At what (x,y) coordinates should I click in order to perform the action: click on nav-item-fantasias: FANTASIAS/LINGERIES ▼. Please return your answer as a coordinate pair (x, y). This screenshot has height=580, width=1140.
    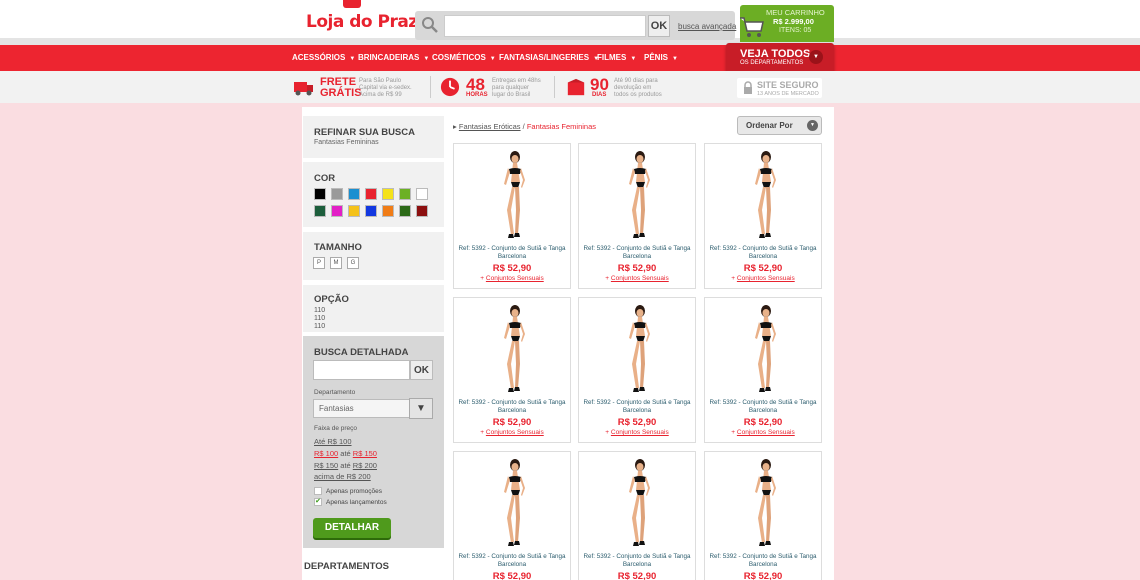
    Looking at the image, I should click on (549, 57).